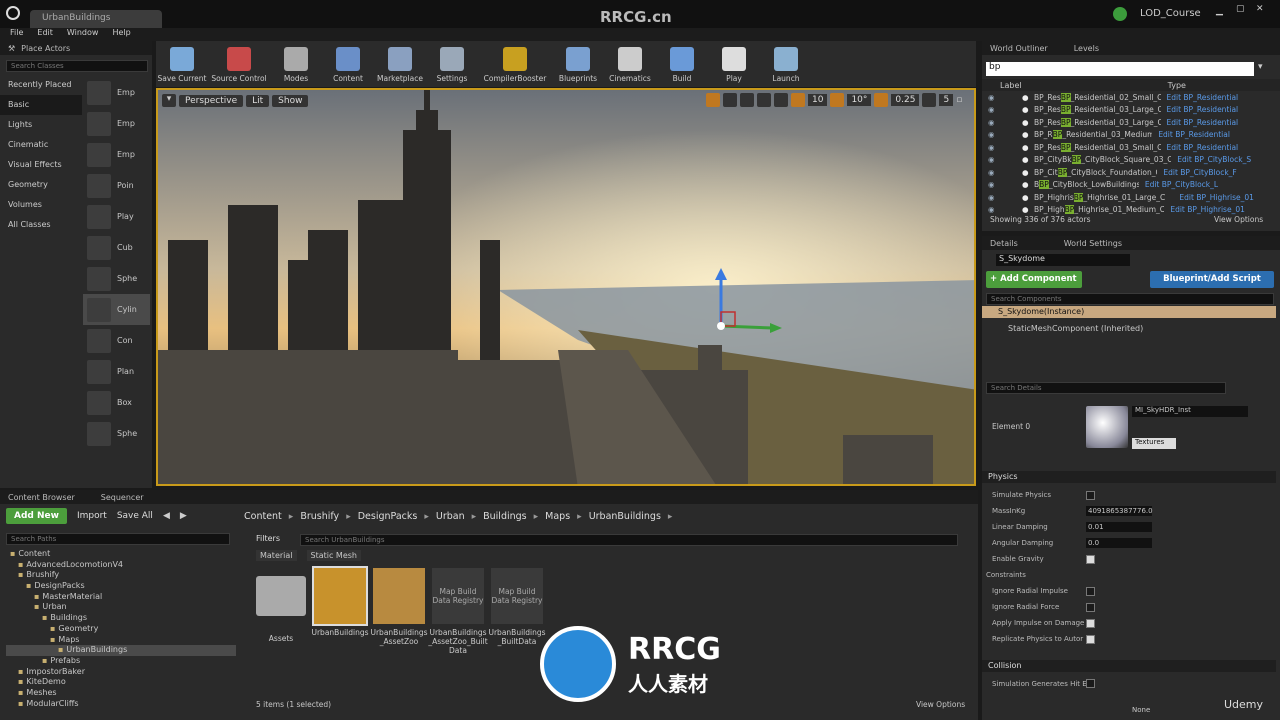 The image size is (1280, 720). I want to click on breadcrumb-item: DesignPacks, so click(388, 516).